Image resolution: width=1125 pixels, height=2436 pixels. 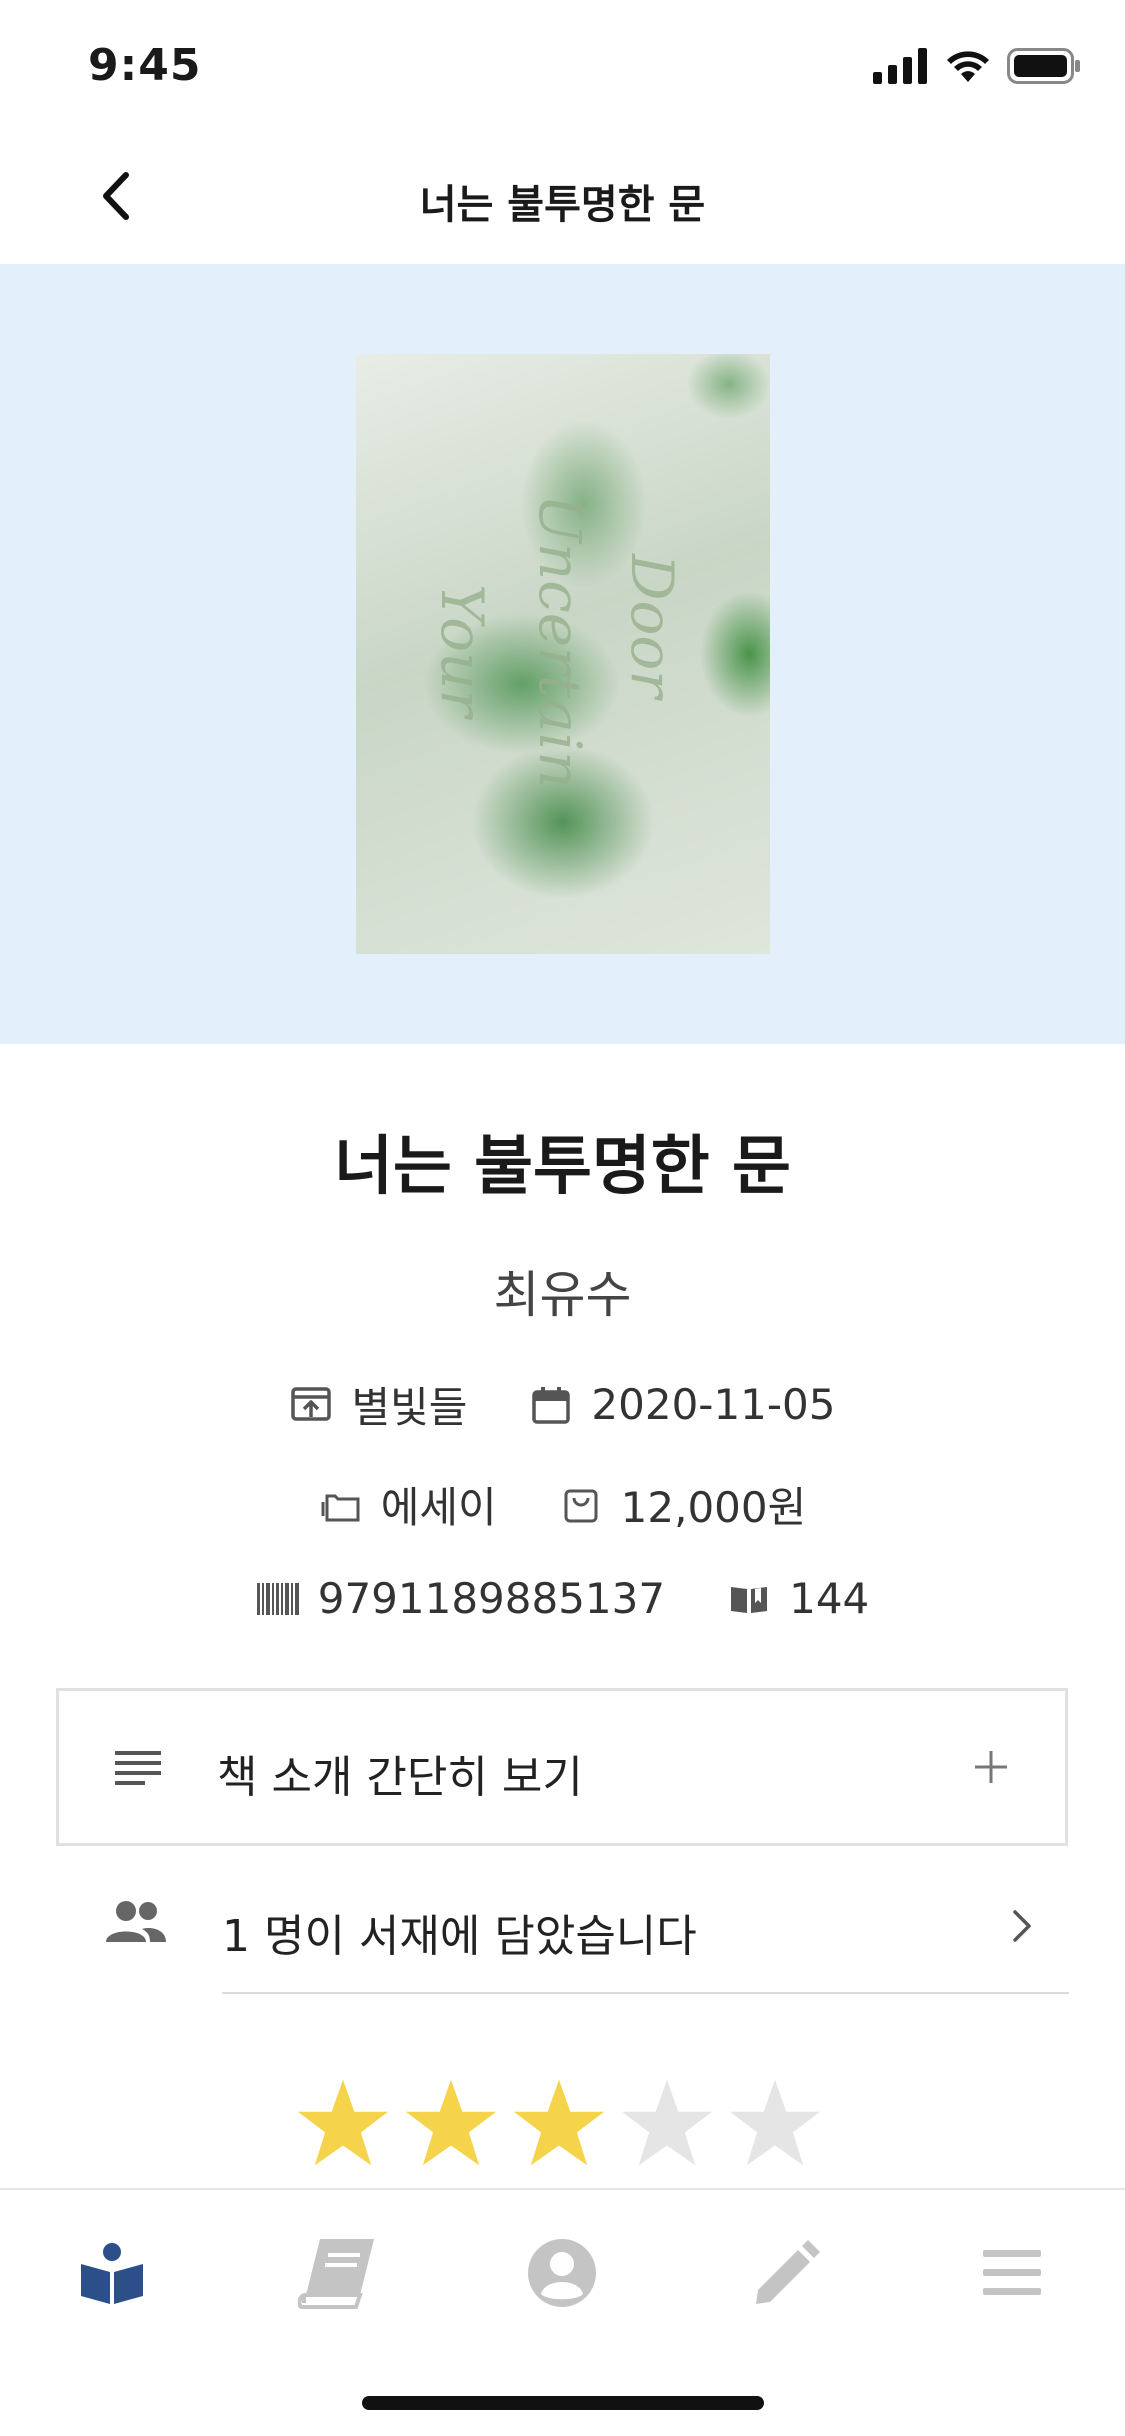 I want to click on user-icon, so click(x=562, y=2273).